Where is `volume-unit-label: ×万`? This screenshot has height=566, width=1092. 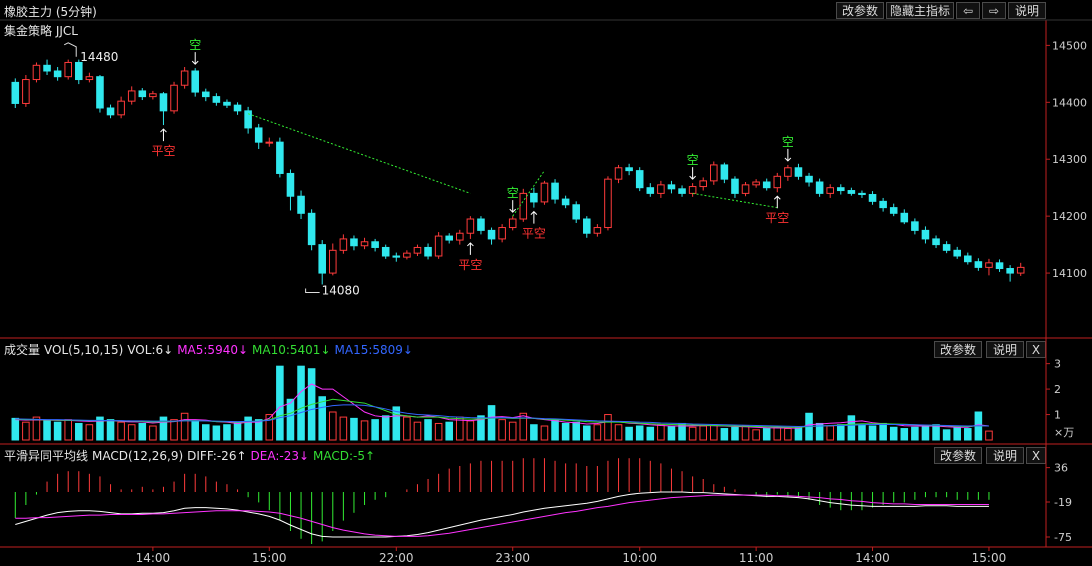 volume-unit-label: ×万 is located at coordinates (1064, 432).